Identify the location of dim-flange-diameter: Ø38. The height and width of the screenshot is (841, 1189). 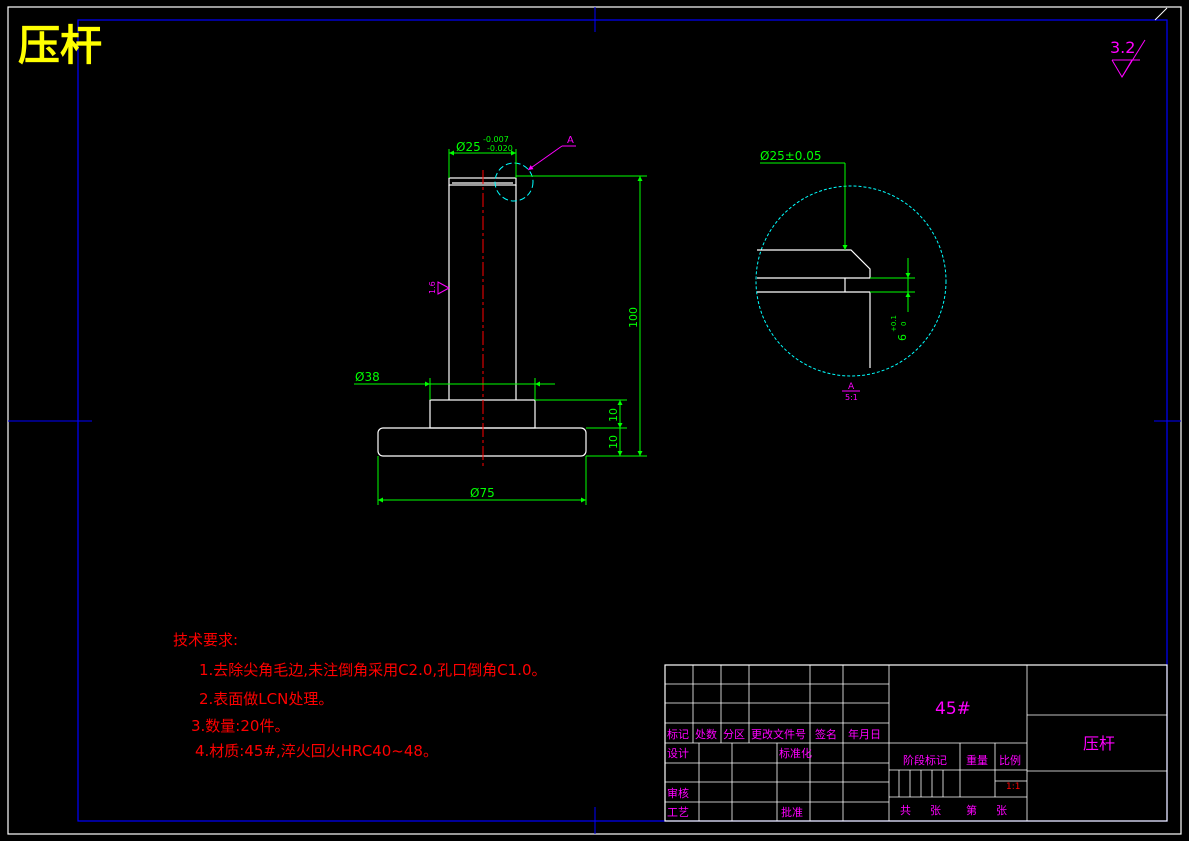
(454, 385).